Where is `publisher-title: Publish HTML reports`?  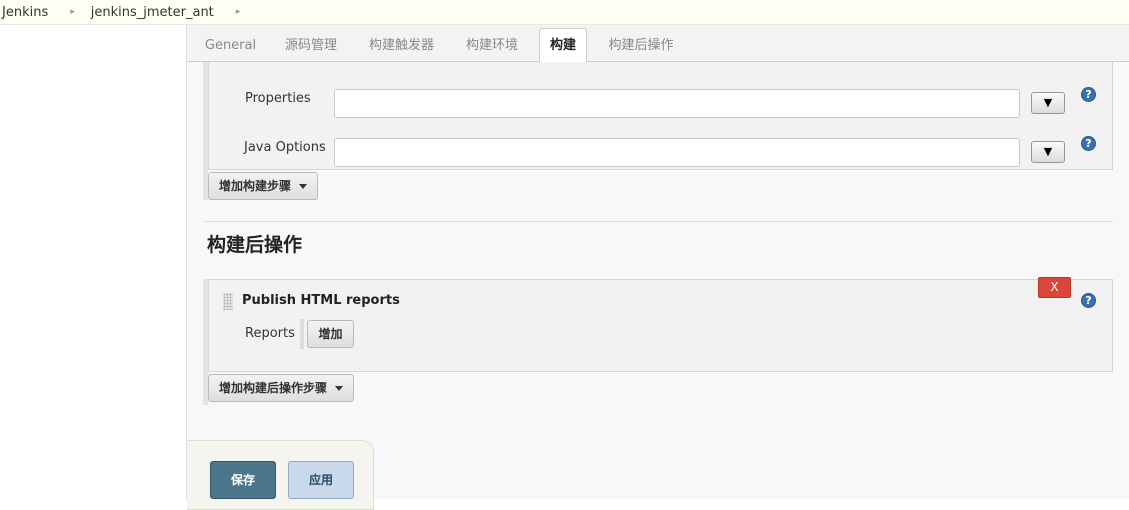
publisher-title: Publish HTML reports is located at coordinates (321, 300).